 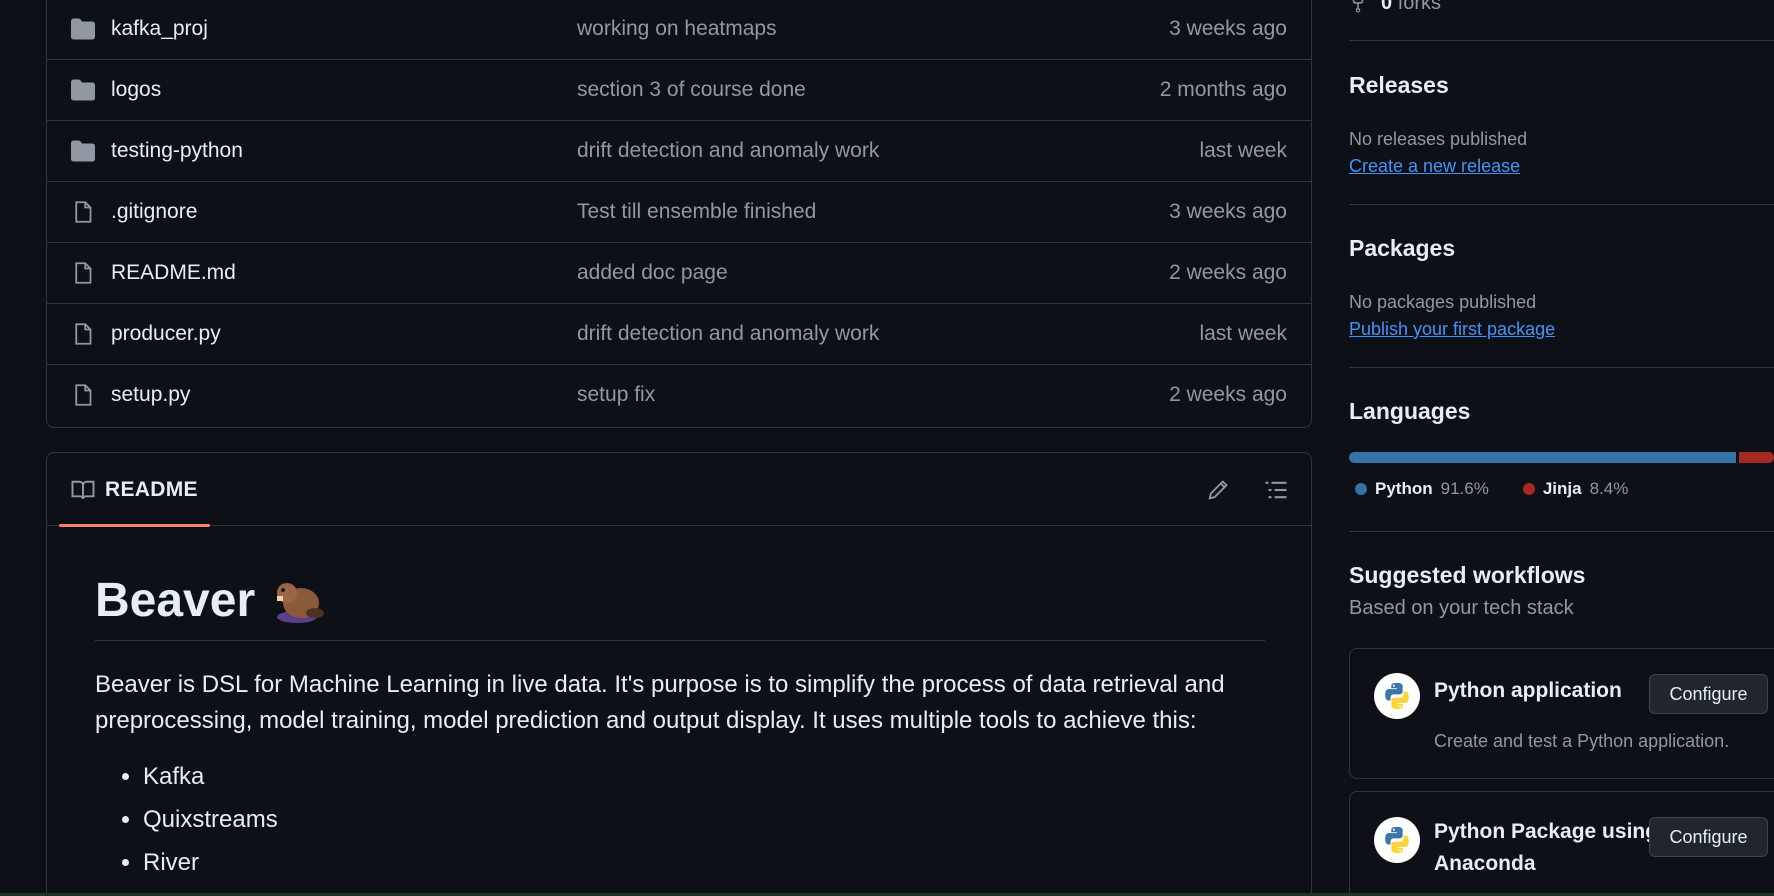 I want to click on language-percent: 8.4%, so click(x=1609, y=488).